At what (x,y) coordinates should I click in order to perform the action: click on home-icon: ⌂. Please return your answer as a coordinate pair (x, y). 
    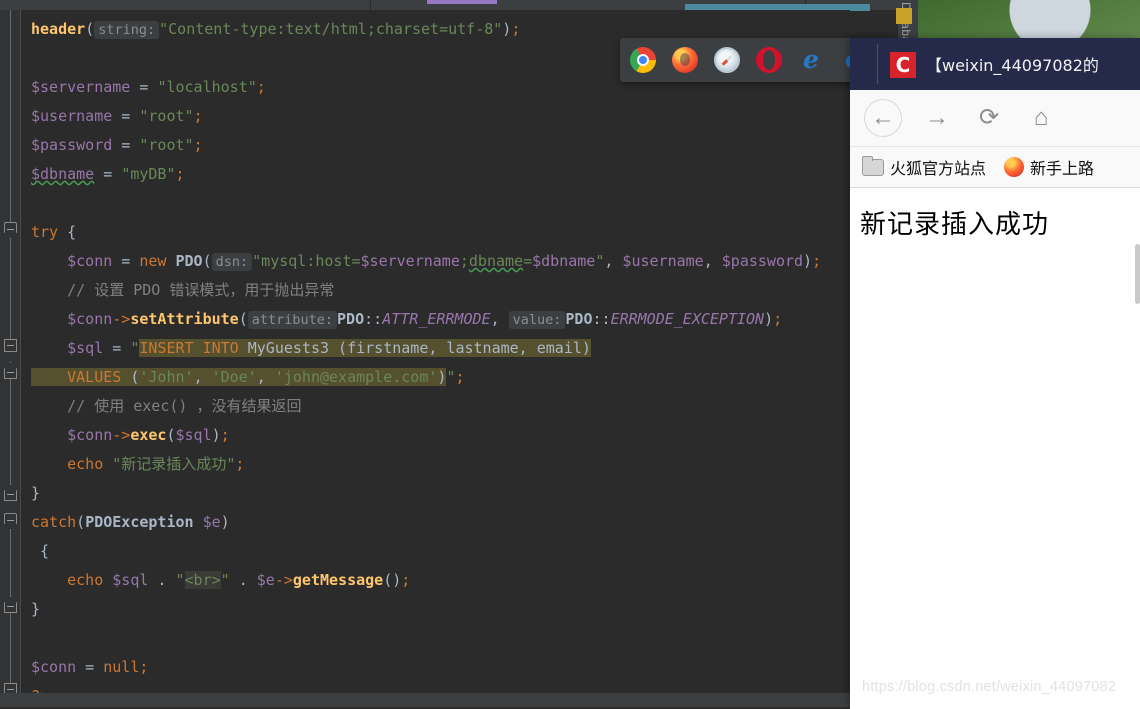
    Looking at the image, I should click on (1041, 118).